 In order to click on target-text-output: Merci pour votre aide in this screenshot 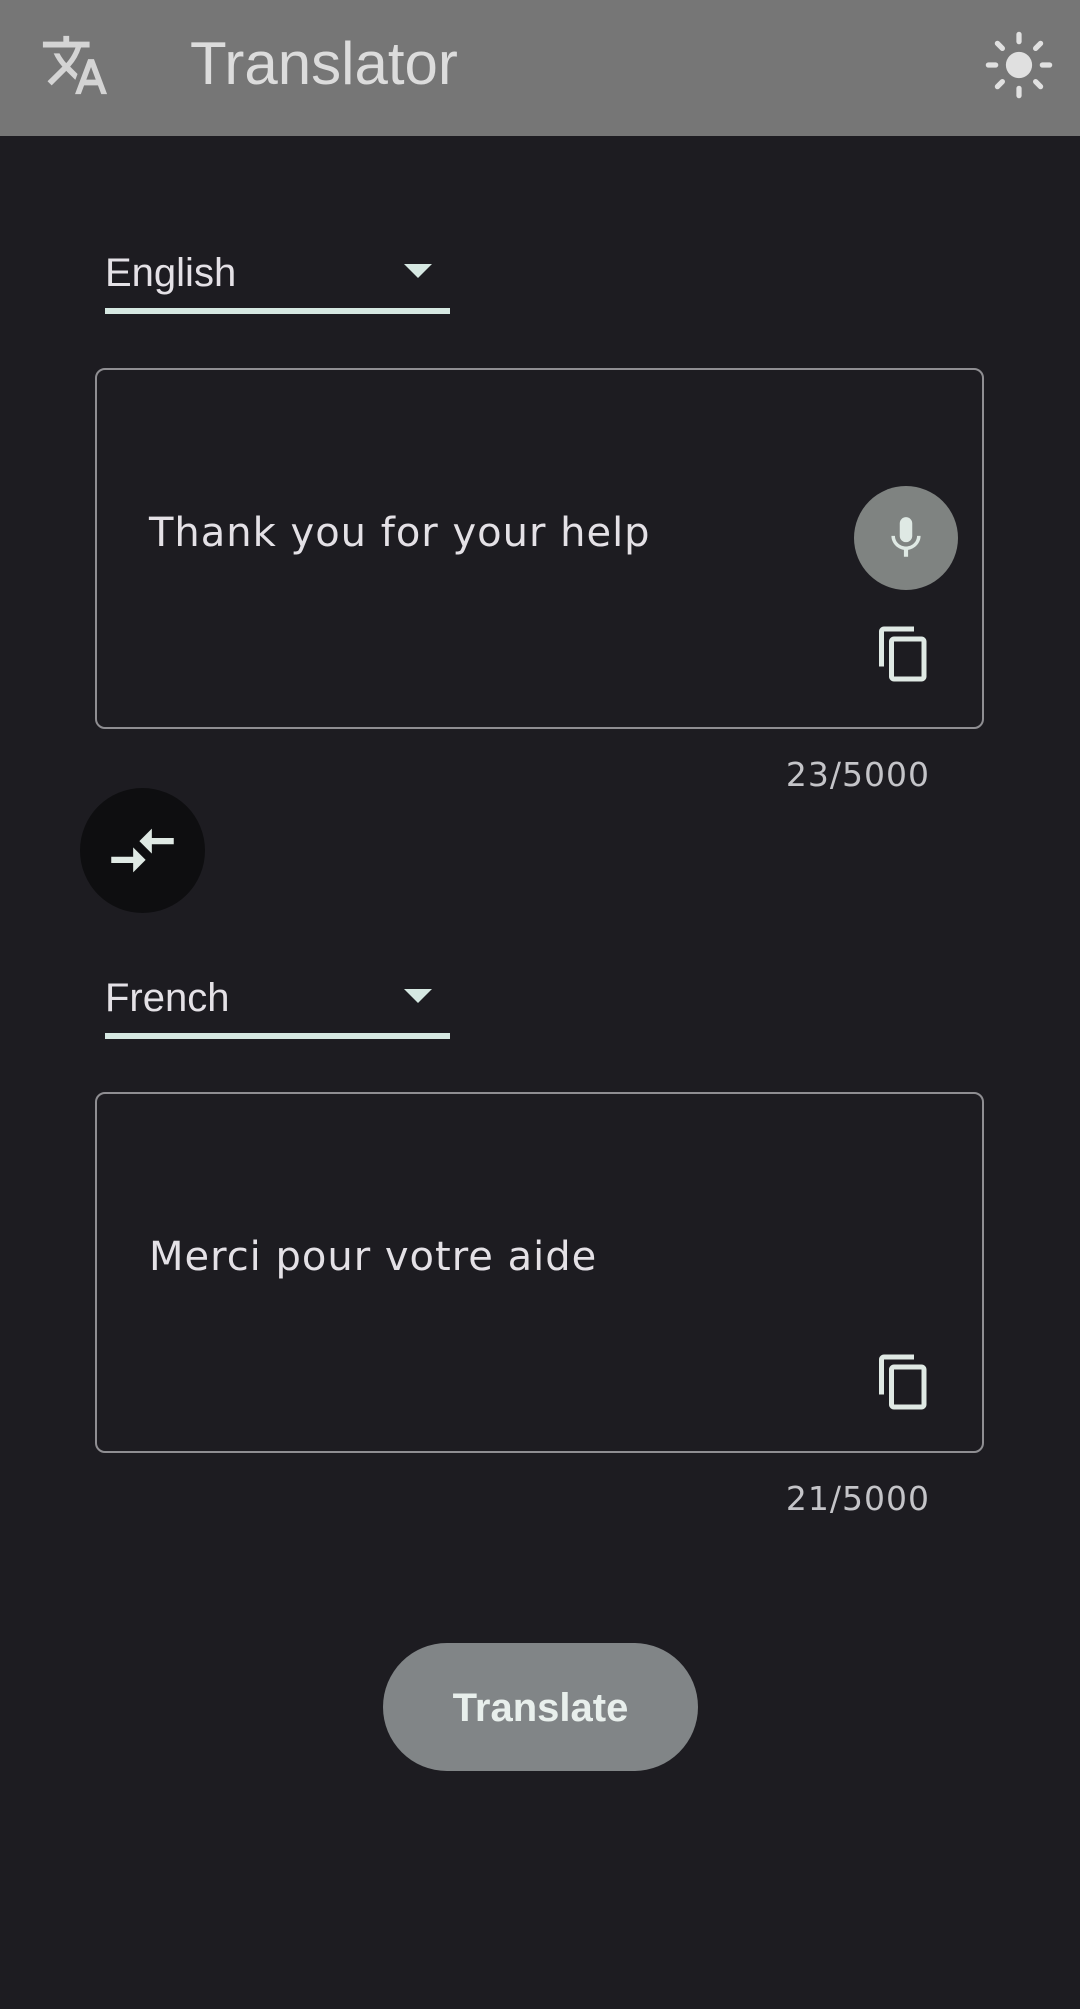, I will do `click(539, 1272)`.